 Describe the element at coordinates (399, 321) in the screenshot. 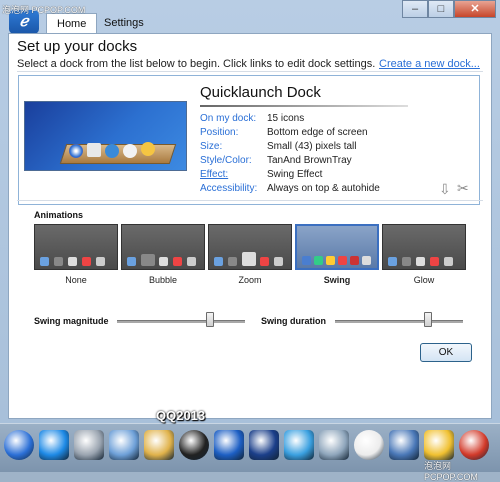

I see `swing-duration-track` at that location.